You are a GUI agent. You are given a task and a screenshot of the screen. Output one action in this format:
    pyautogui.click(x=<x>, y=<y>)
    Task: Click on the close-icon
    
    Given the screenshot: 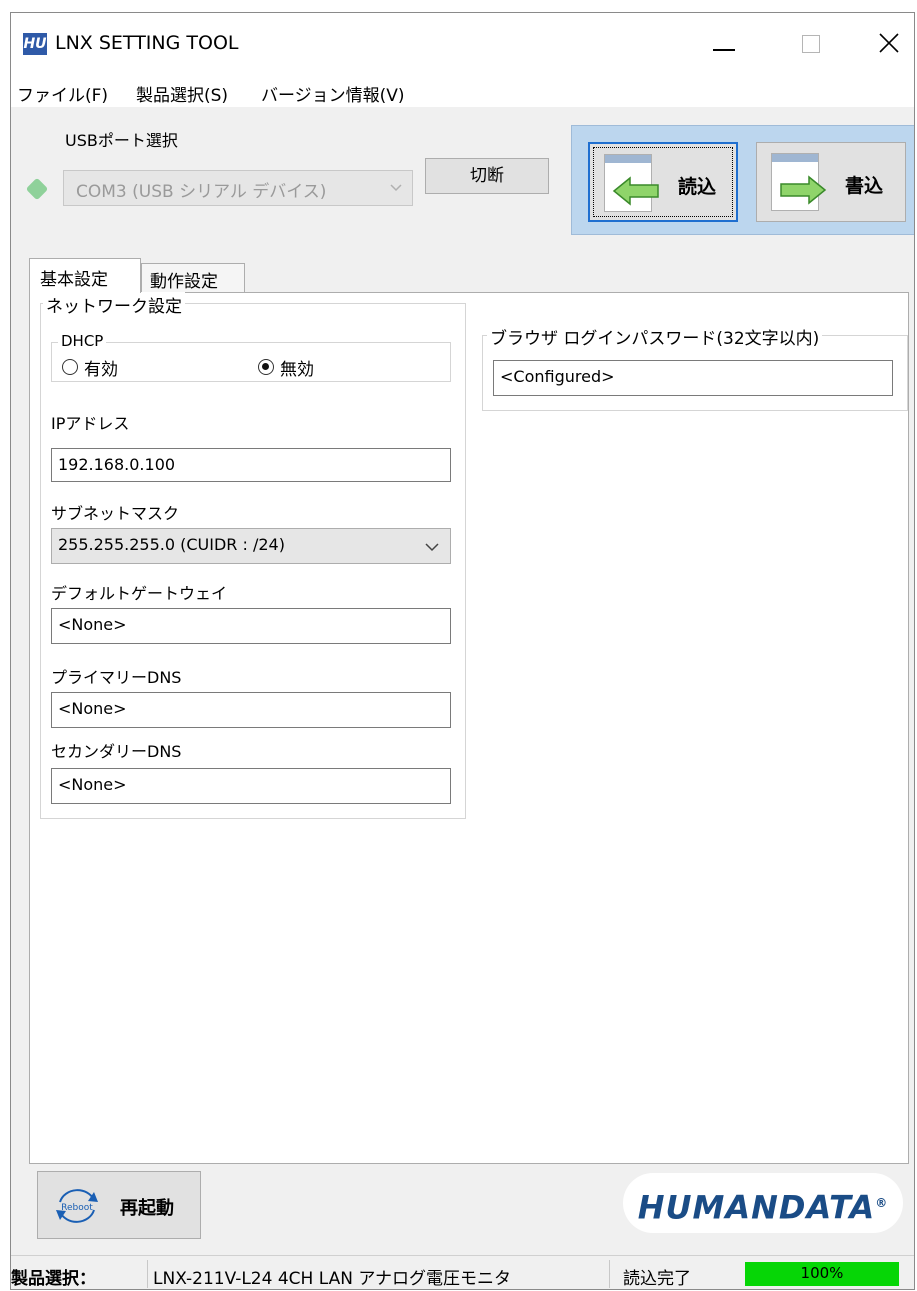 What is the action you would take?
    pyautogui.click(x=889, y=43)
    